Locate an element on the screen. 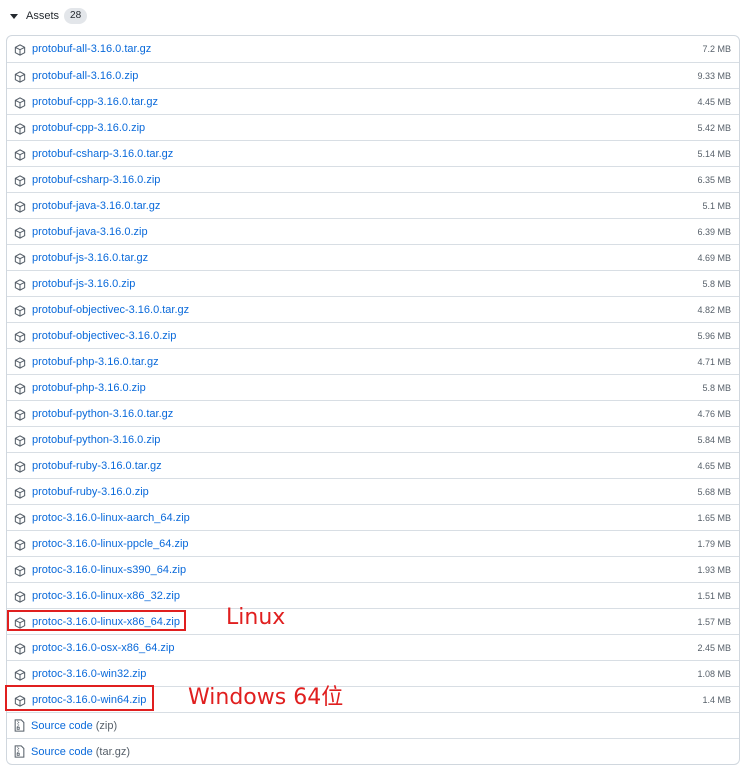  asset-size: 4.45 MB is located at coordinates (714, 101).